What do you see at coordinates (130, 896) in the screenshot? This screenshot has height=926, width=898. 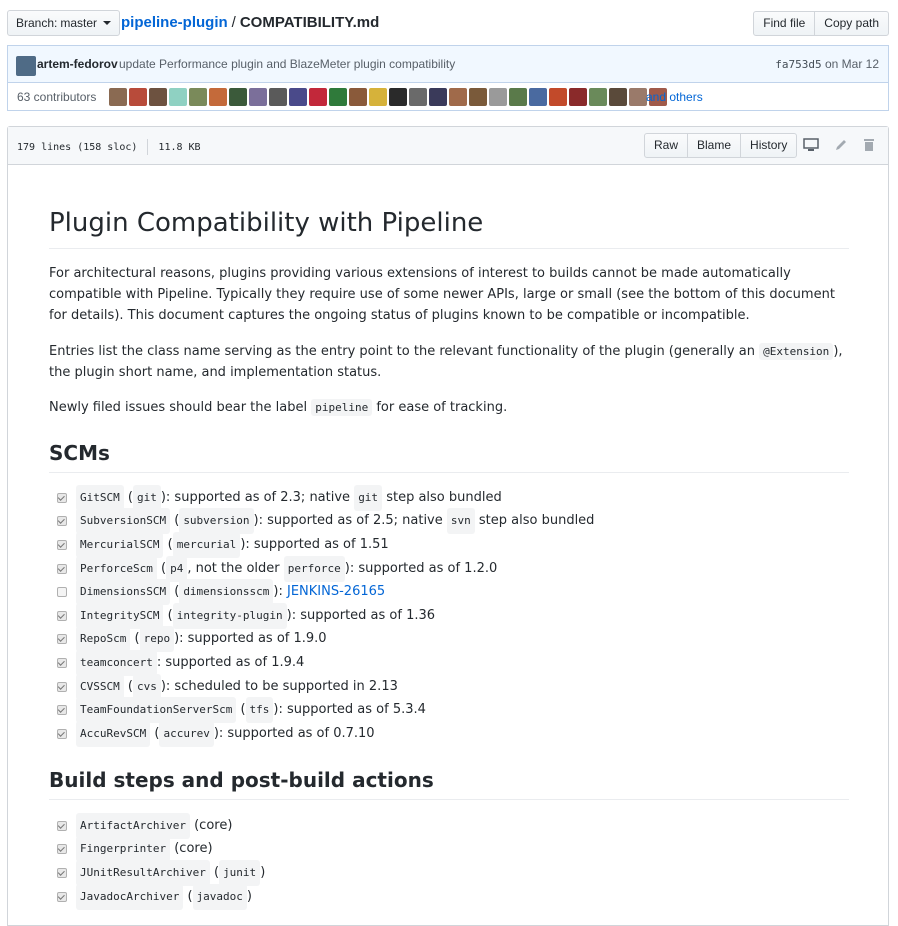 I see `inline-code: JavadocArchiver` at bounding box center [130, 896].